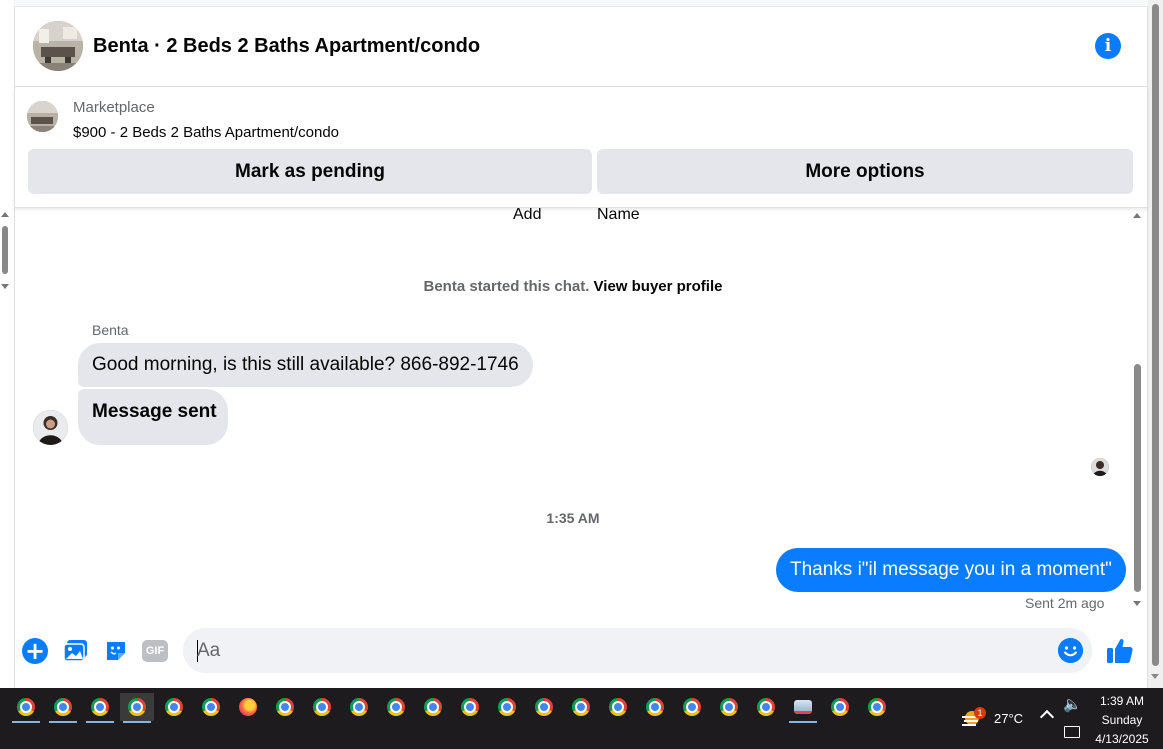 Image resolution: width=1163 pixels, height=749 pixels. What do you see at coordinates (1137, 478) in the screenshot?
I see `message-scrollbar-thumb` at bounding box center [1137, 478].